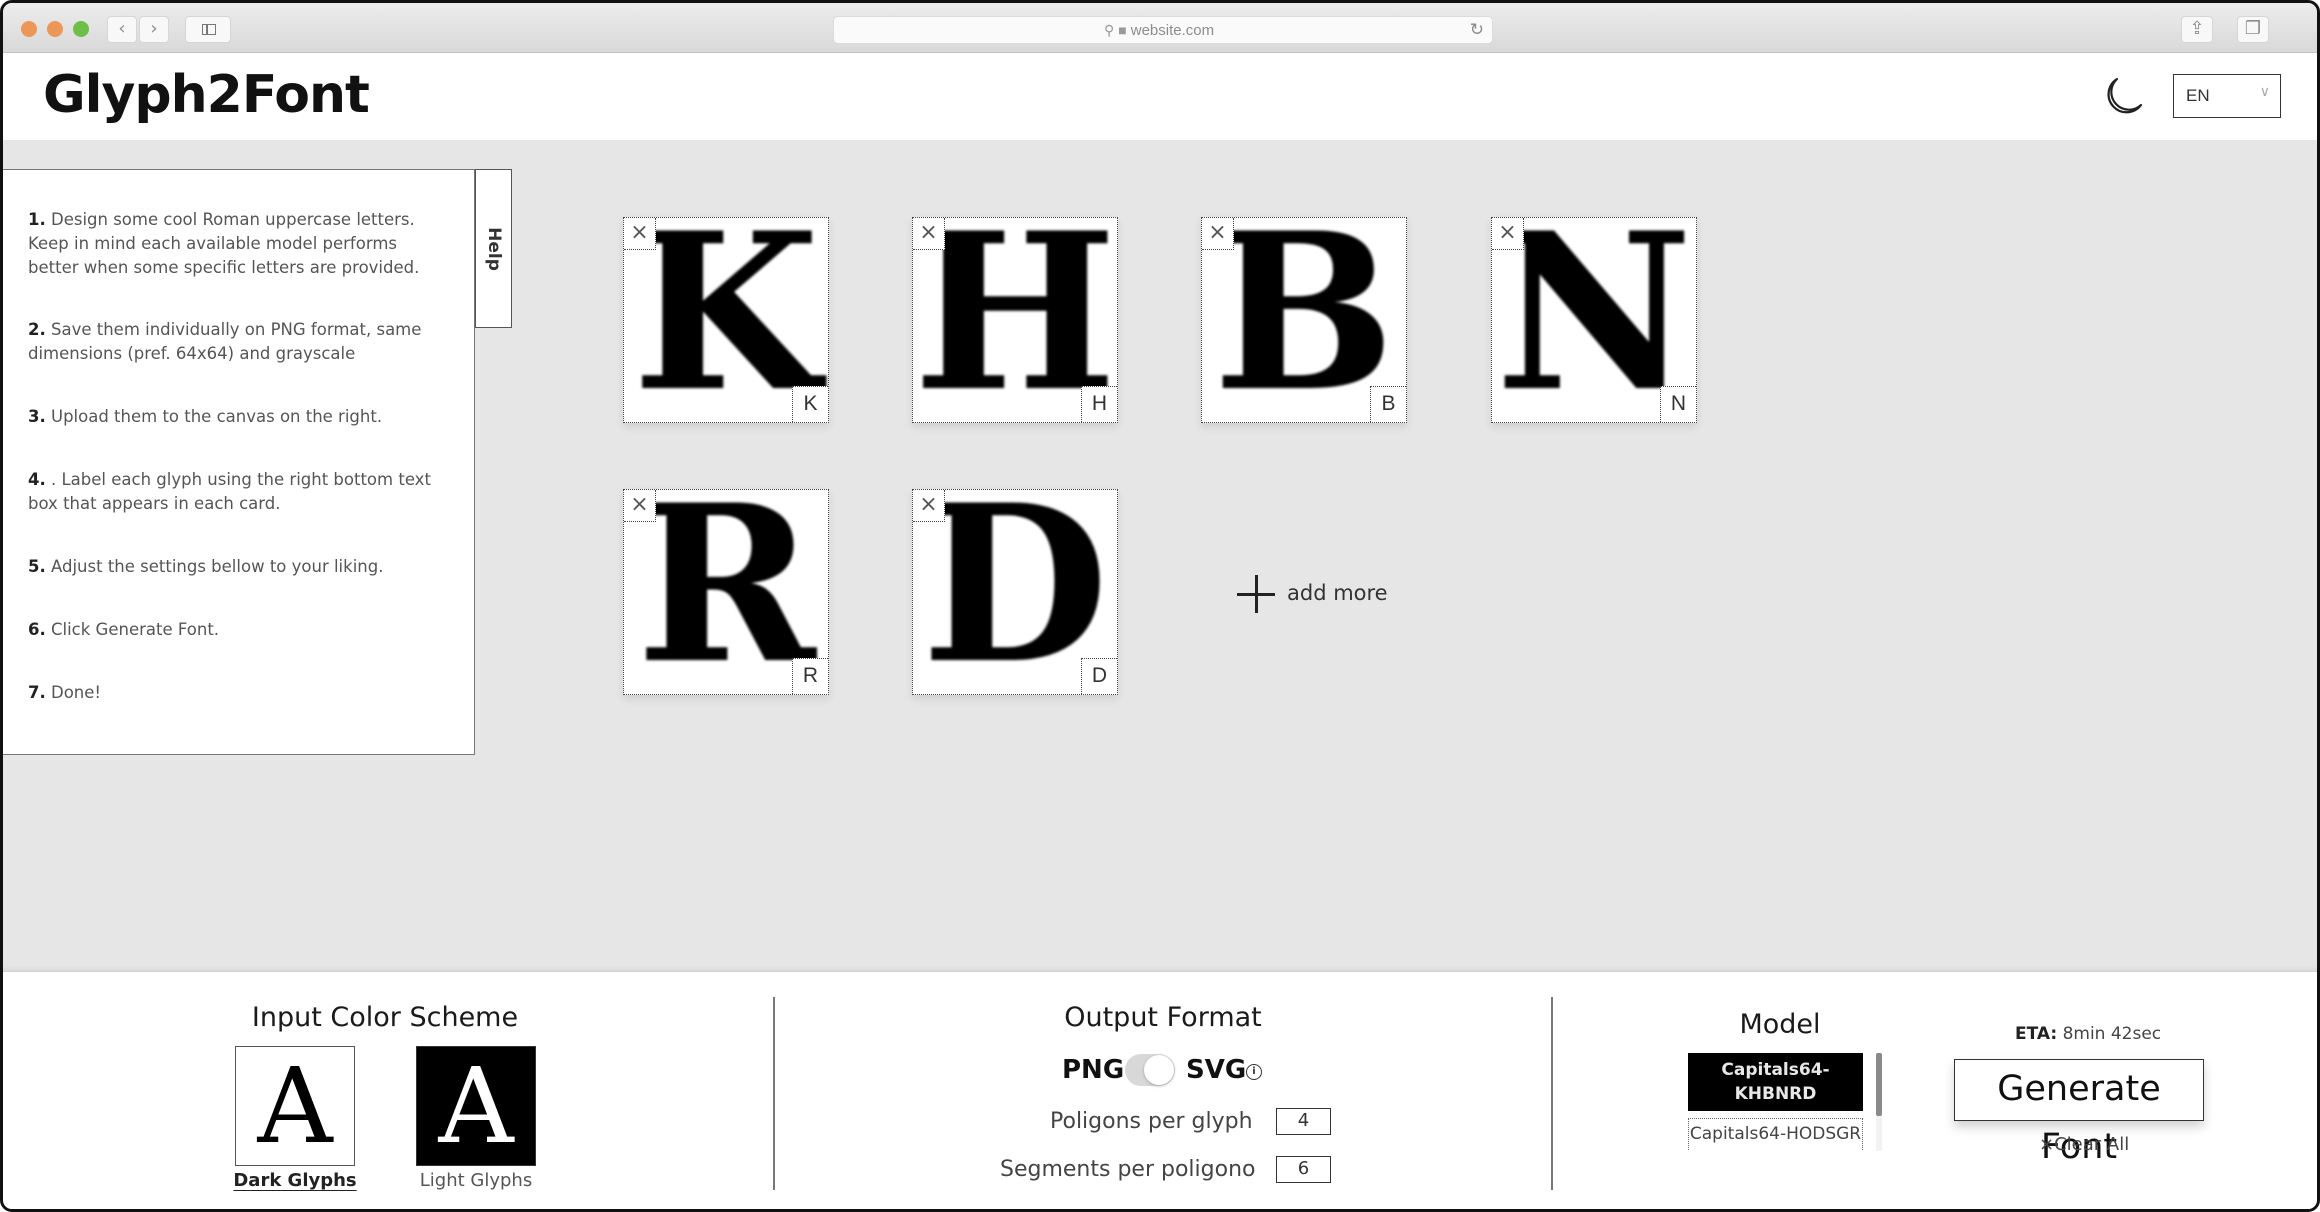  I want to click on model-title: Model, so click(1780, 1024).